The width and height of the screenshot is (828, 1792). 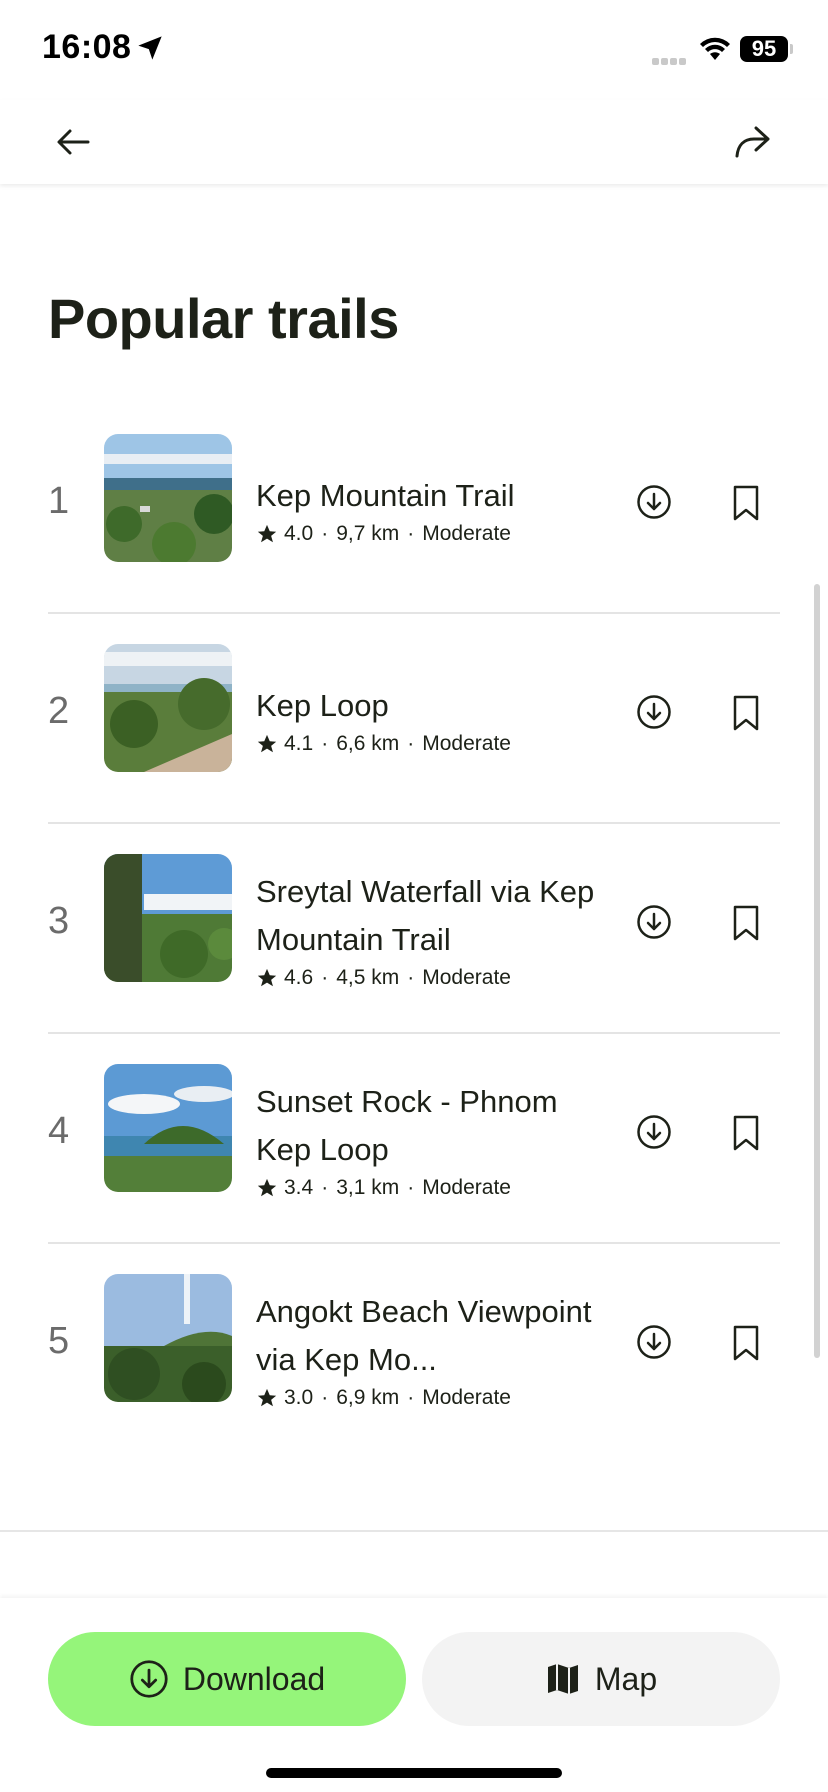 What do you see at coordinates (817, 971) in the screenshot?
I see `scrollbar` at bounding box center [817, 971].